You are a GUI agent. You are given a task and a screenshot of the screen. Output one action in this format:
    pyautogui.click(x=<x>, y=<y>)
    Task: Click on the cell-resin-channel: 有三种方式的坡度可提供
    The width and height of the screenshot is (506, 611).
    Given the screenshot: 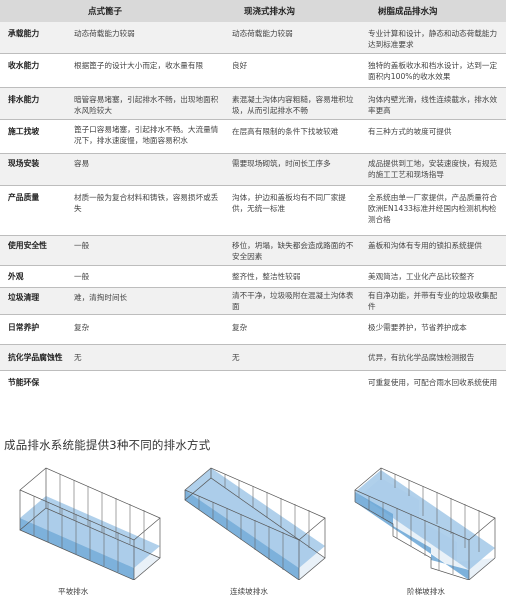 What is the action you would take?
    pyautogui.click(x=410, y=131)
    